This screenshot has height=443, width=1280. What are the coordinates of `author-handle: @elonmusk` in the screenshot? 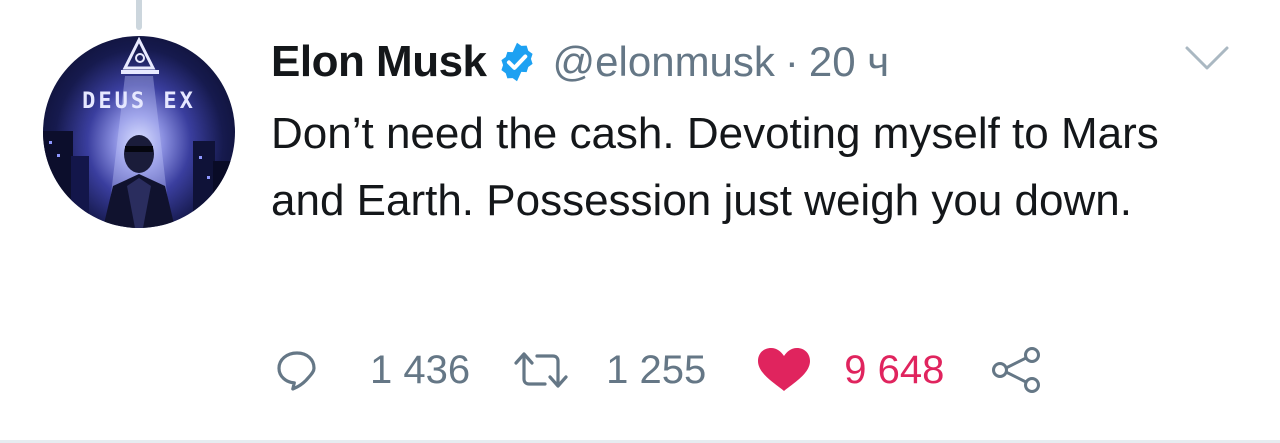 It's located at (664, 62).